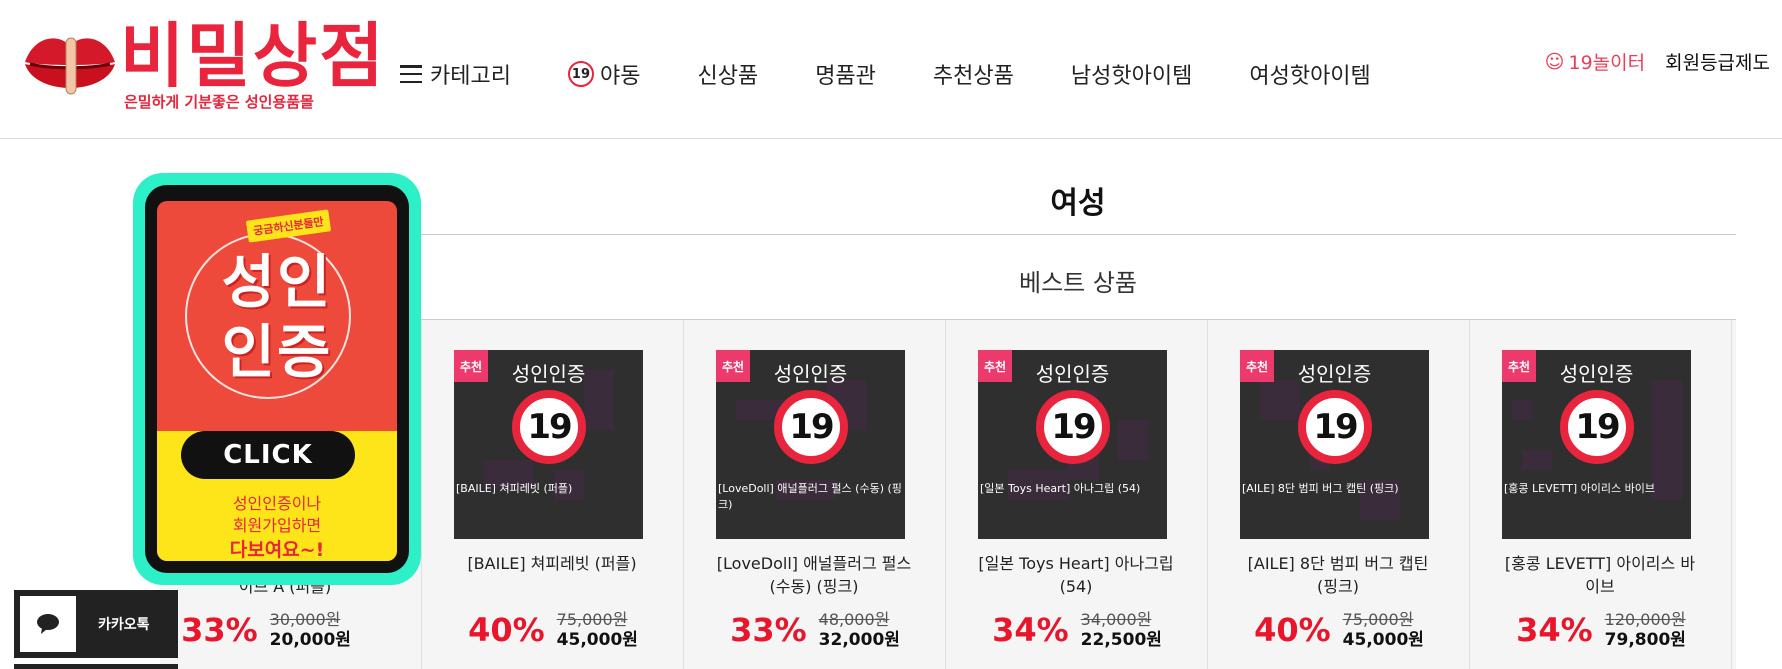  Describe the element at coordinates (277, 282) in the screenshot. I see `auth-banner-headline: 성인` at that location.